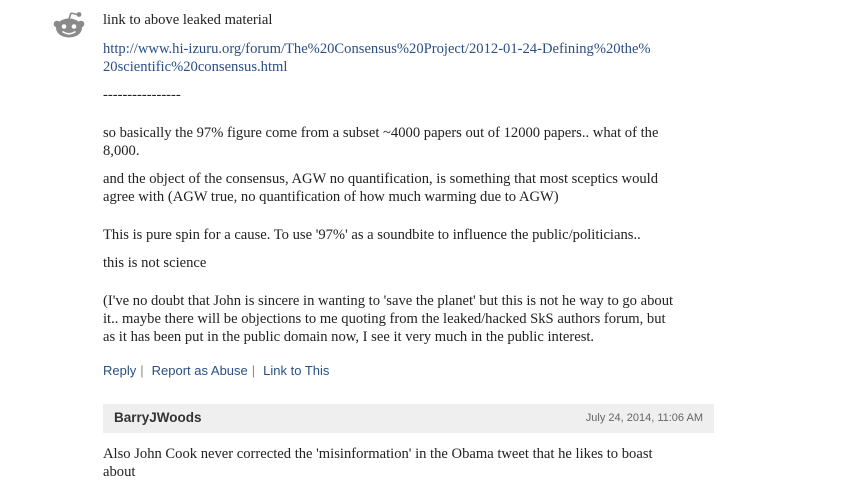 The height and width of the screenshot is (481, 866). I want to click on reply-text-line-2: about, so click(119, 472).